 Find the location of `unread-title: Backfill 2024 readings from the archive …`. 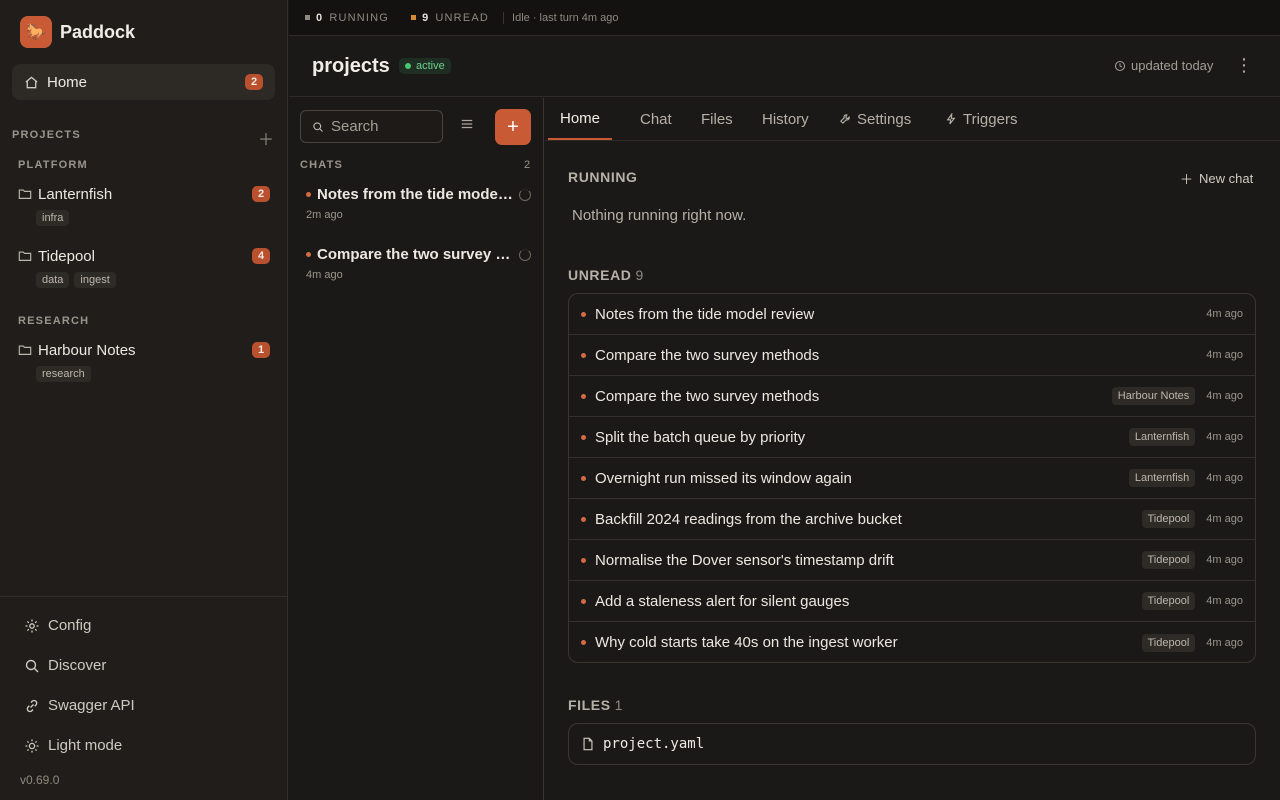

unread-title: Backfill 2024 readings from the archive … is located at coordinates (748, 519).